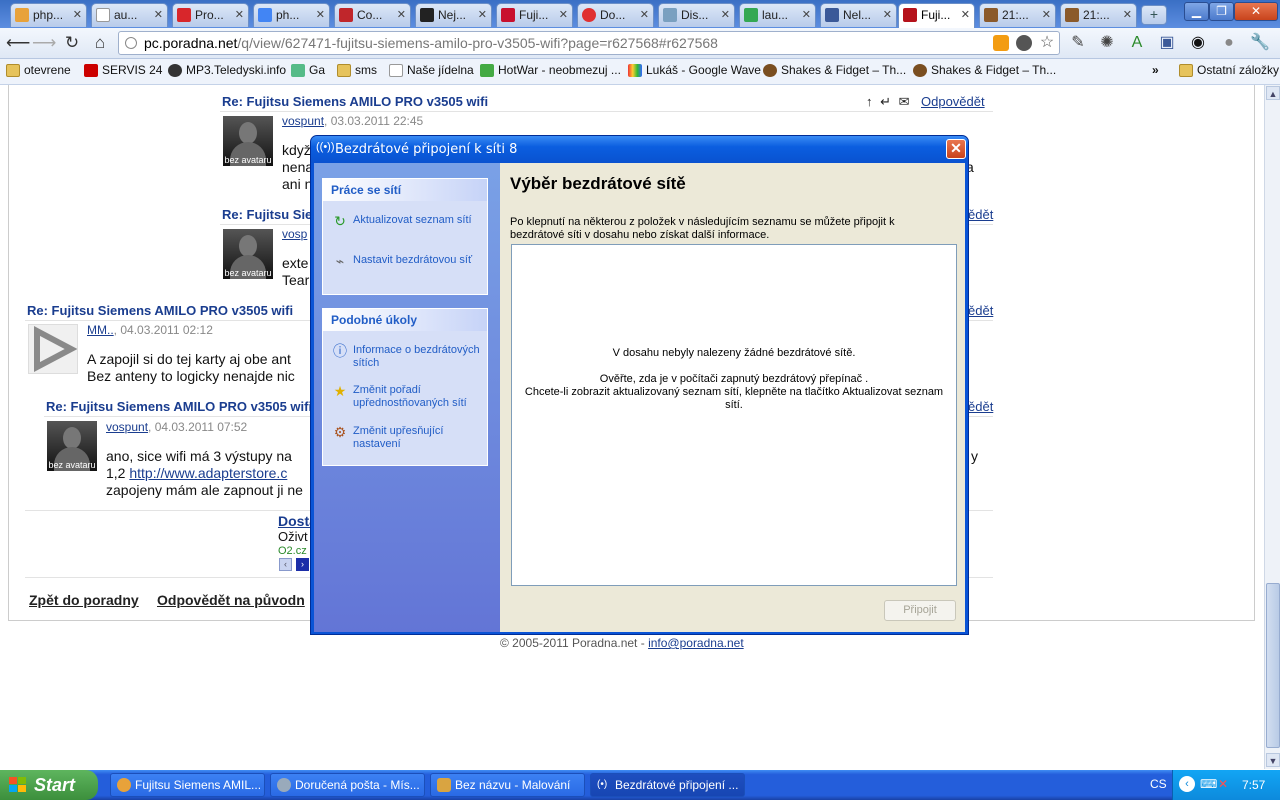  I want to click on email-link: info@poradna.net, so click(696, 643).